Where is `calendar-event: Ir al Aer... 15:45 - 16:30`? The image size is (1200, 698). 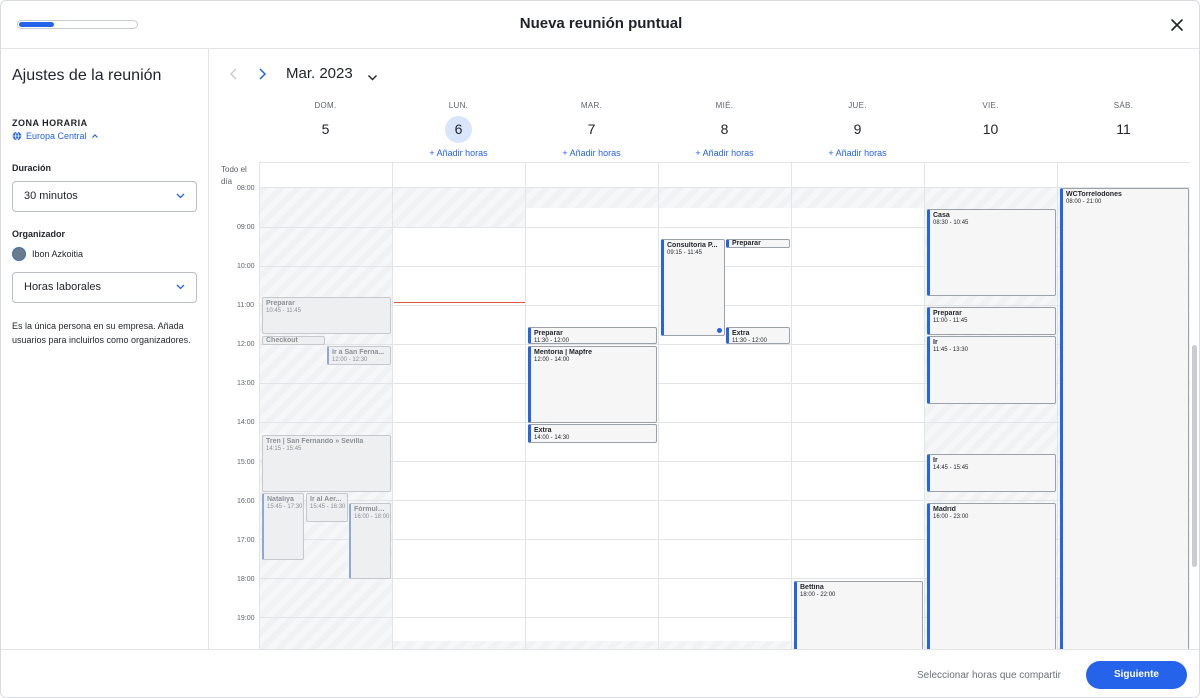
calendar-event: Ir al Aer... 15:45 - 16:30 is located at coordinates (327, 507).